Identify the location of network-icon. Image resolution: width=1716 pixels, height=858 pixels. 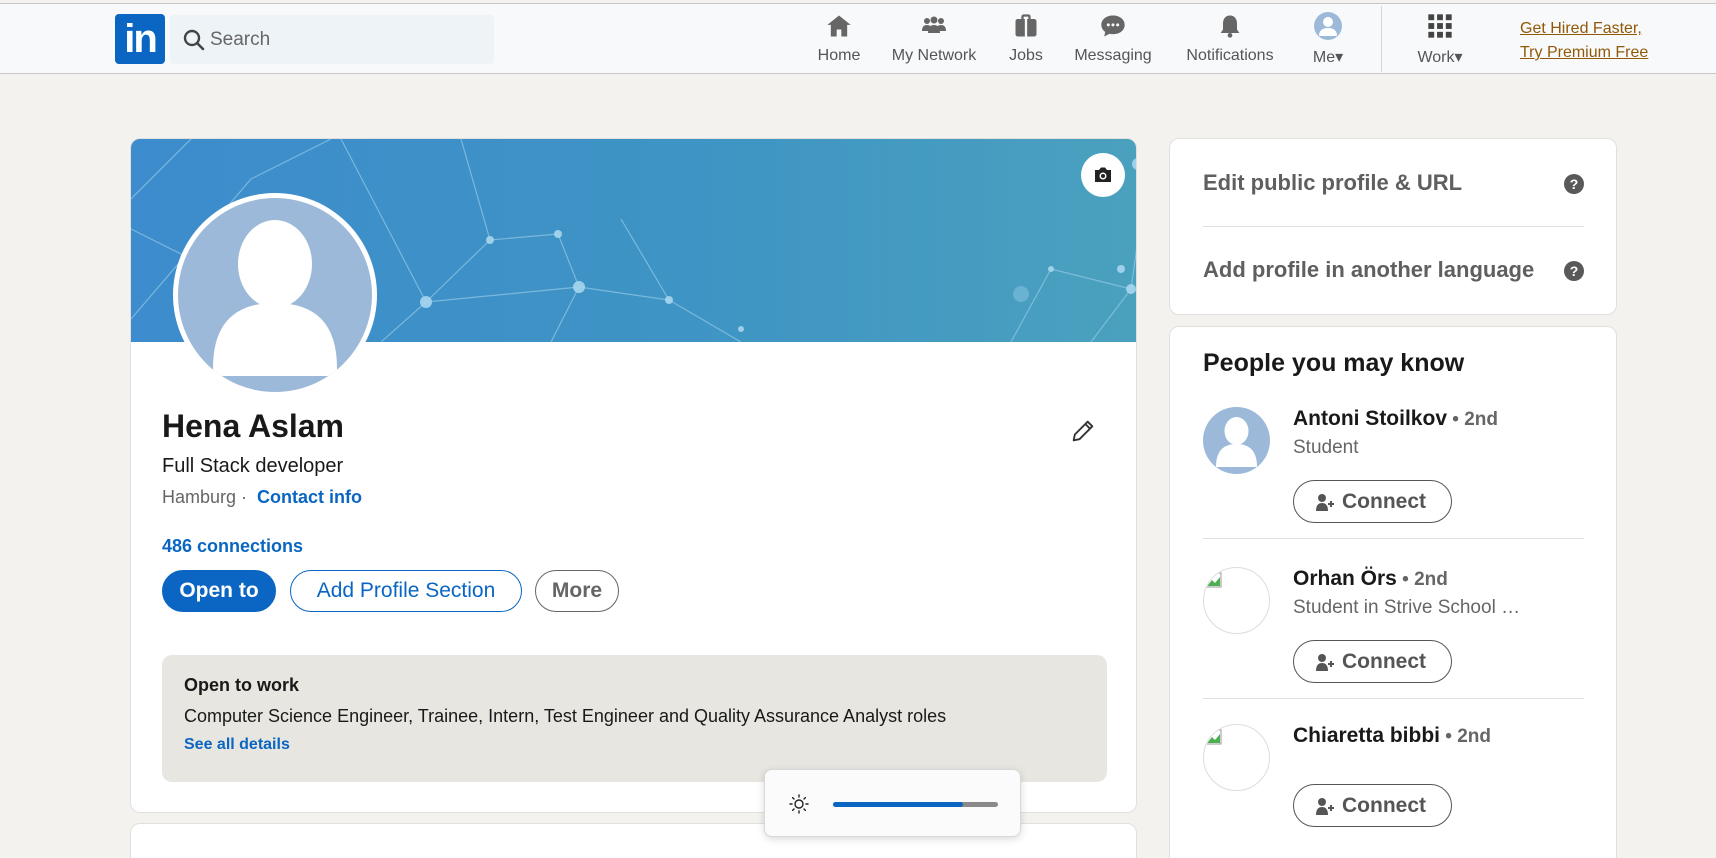
(934, 24).